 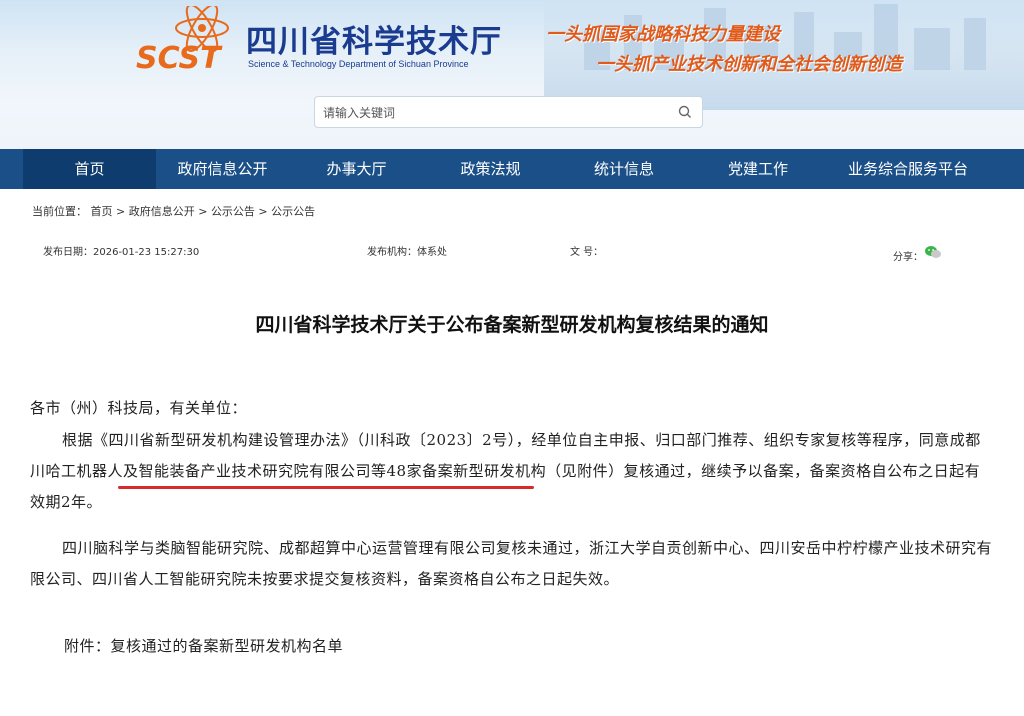 I want to click on nav-item-gov-info: 政府信息公开, so click(x=222, y=169).